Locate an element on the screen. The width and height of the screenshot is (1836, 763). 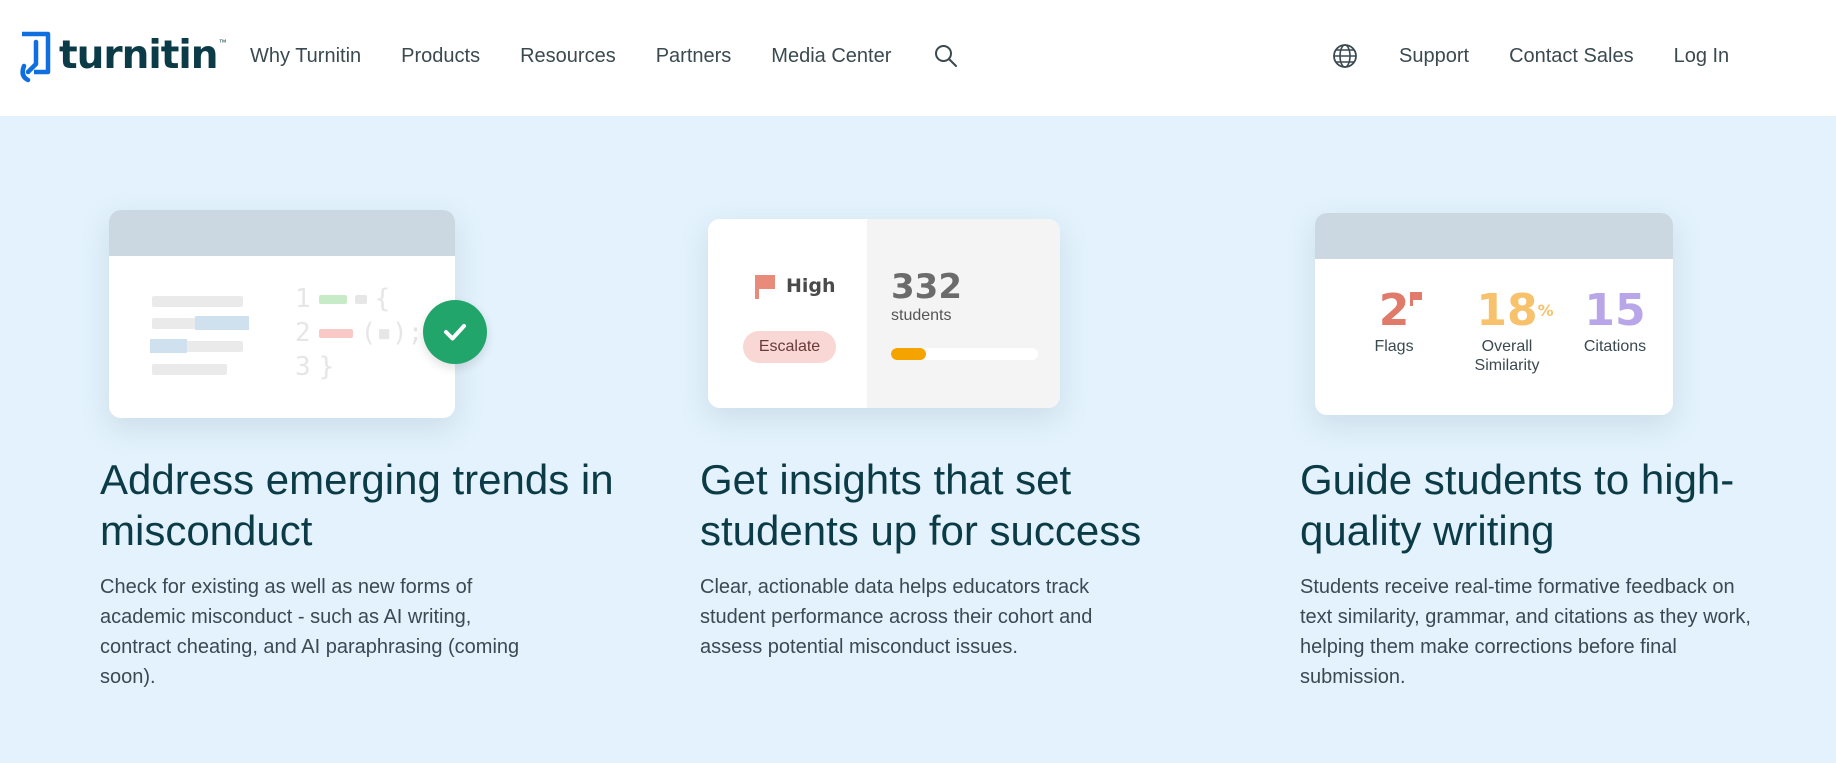
student-stats-panel: 332 students is located at coordinates (963, 313).